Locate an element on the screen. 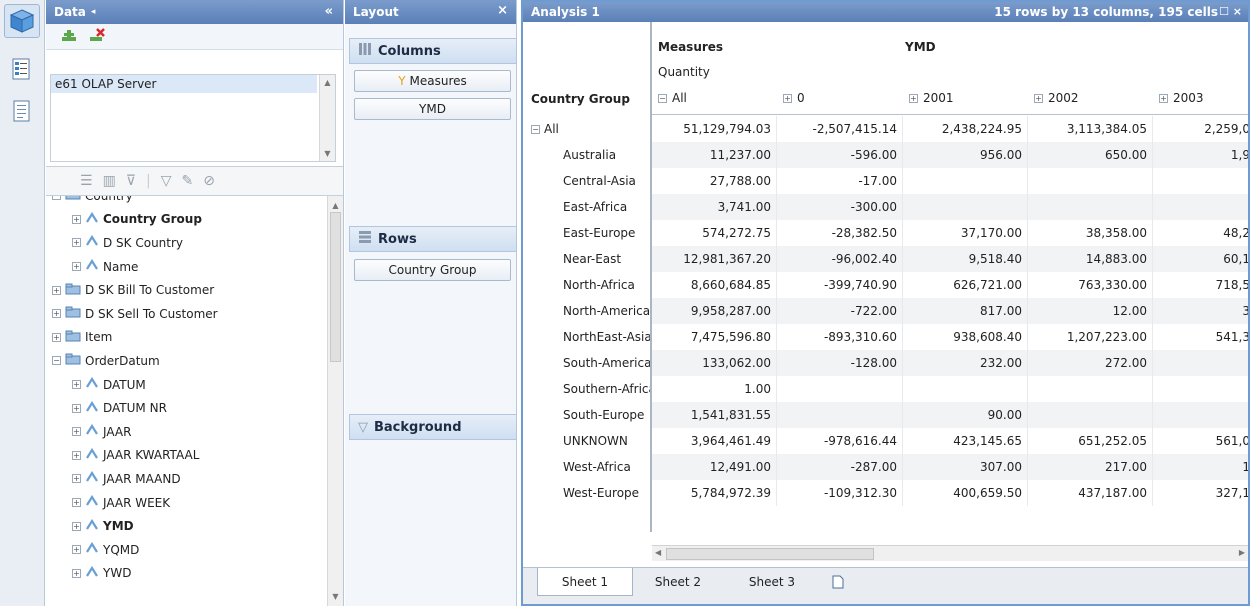 This screenshot has width=1250, height=606. scroll-down-icon: ▼ is located at coordinates (335, 596).